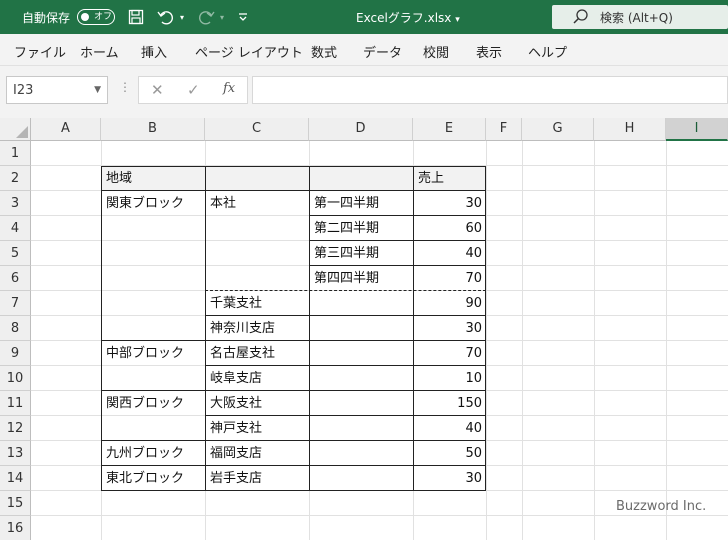  What do you see at coordinates (249, 51) in the screenshot?
I see `tab-page-layout: ページ レイアウト` at bounding box center [249, 51].